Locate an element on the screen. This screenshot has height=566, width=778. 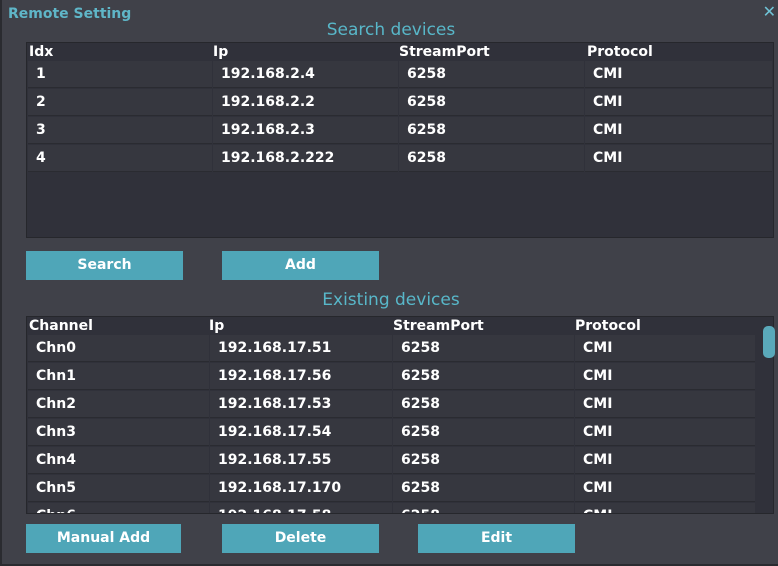
column-header-channel: Channel is located at coordinates (61, 326).